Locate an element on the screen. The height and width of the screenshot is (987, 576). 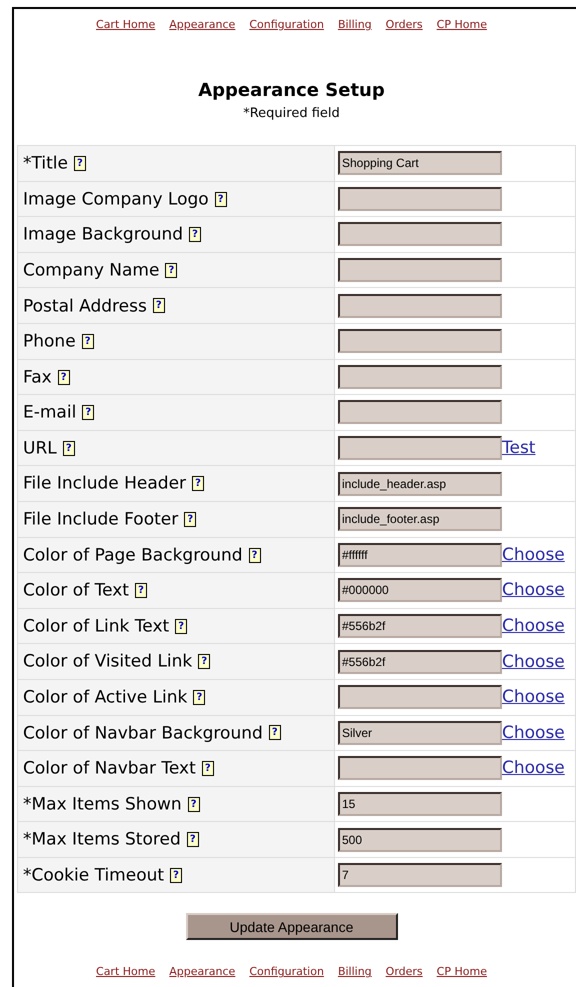
label-text: E-mail is located at coordinates (49, 412).